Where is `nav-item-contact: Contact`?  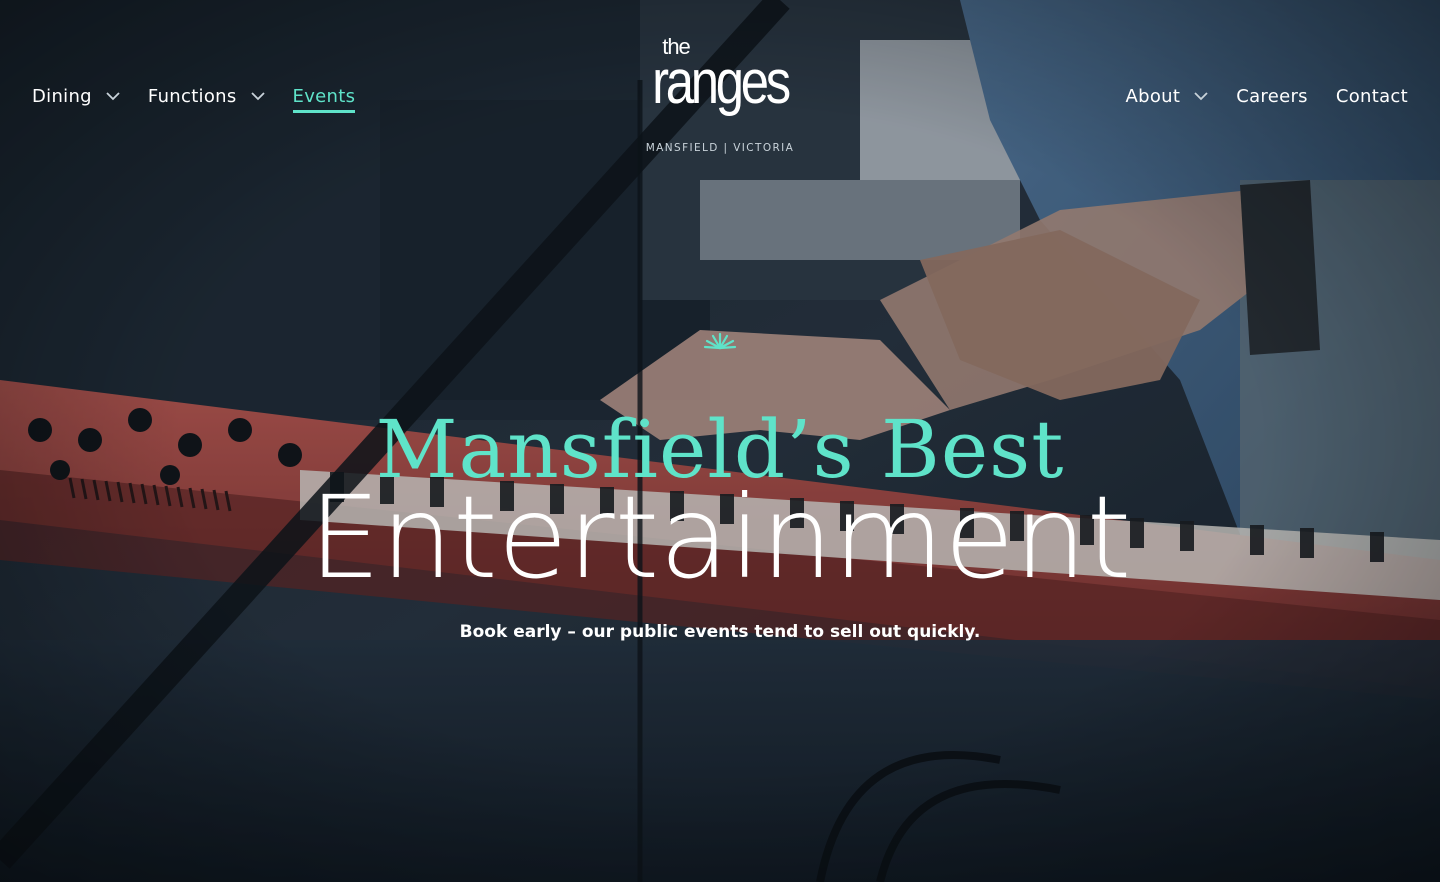
nav-item-contact: Contact is located at coordinates (1372, 96).